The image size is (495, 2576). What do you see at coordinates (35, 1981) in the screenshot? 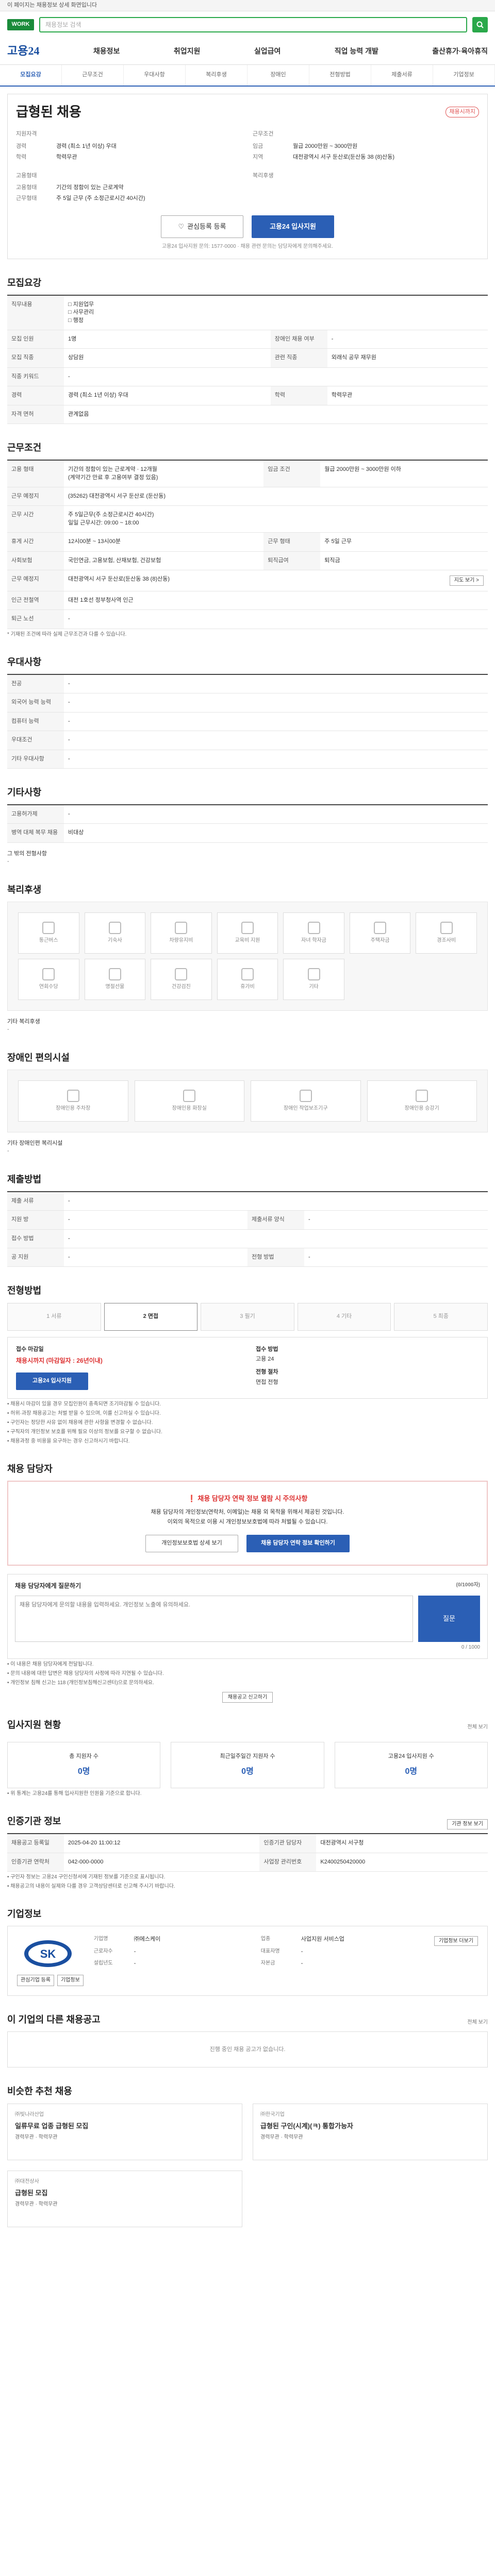
I see `company-bookmark-button: 관심기업 등록` at bounding box center [35, 1981].